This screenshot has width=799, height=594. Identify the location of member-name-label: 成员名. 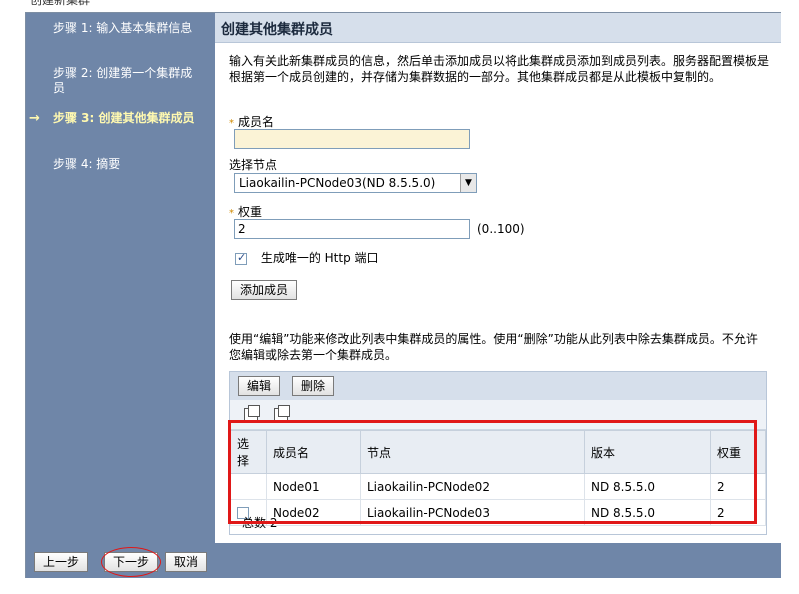
(256, 122).